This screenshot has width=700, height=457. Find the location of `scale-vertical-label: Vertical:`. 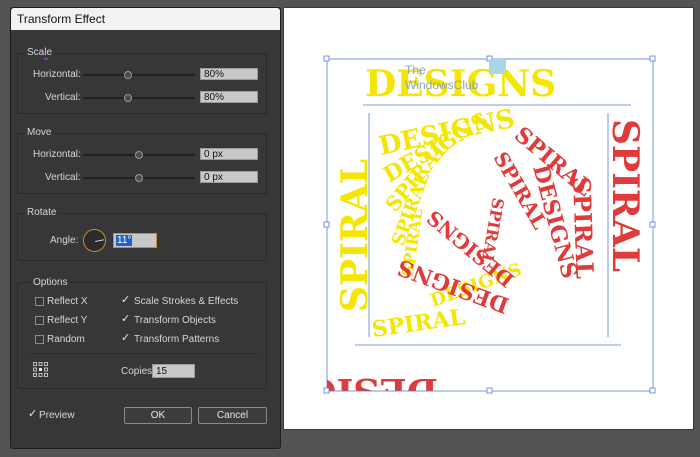

scale-vertical-label: Vertical: is located at coordinates (63, 97).